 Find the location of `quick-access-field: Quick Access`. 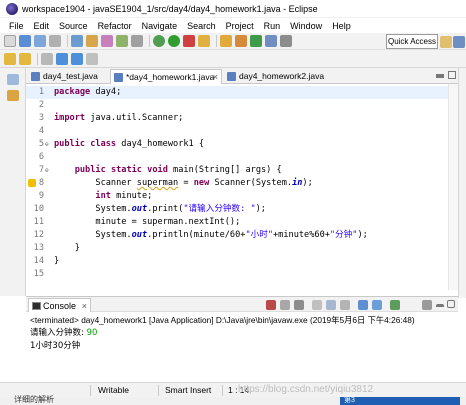

quick-access-field: Quick Access is located at coordinates (412, 41).